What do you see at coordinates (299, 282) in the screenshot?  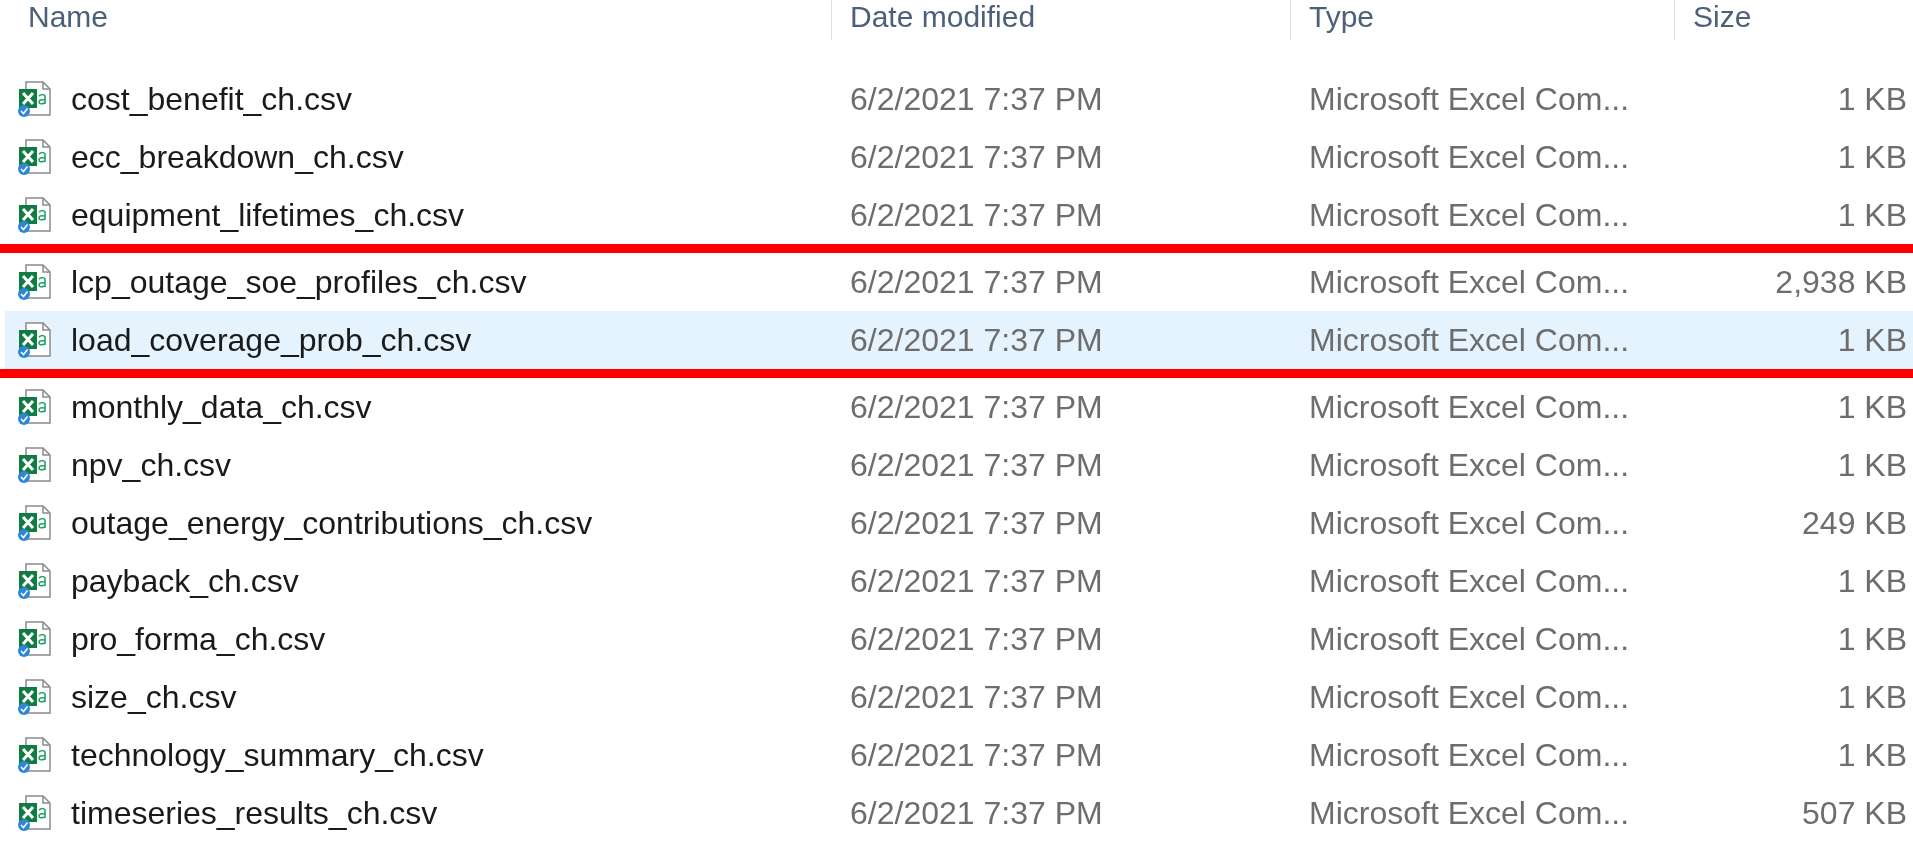 I see `file-name: lcp_outage_soe_profiles_ch.csv` at bounding box center [299, 282].